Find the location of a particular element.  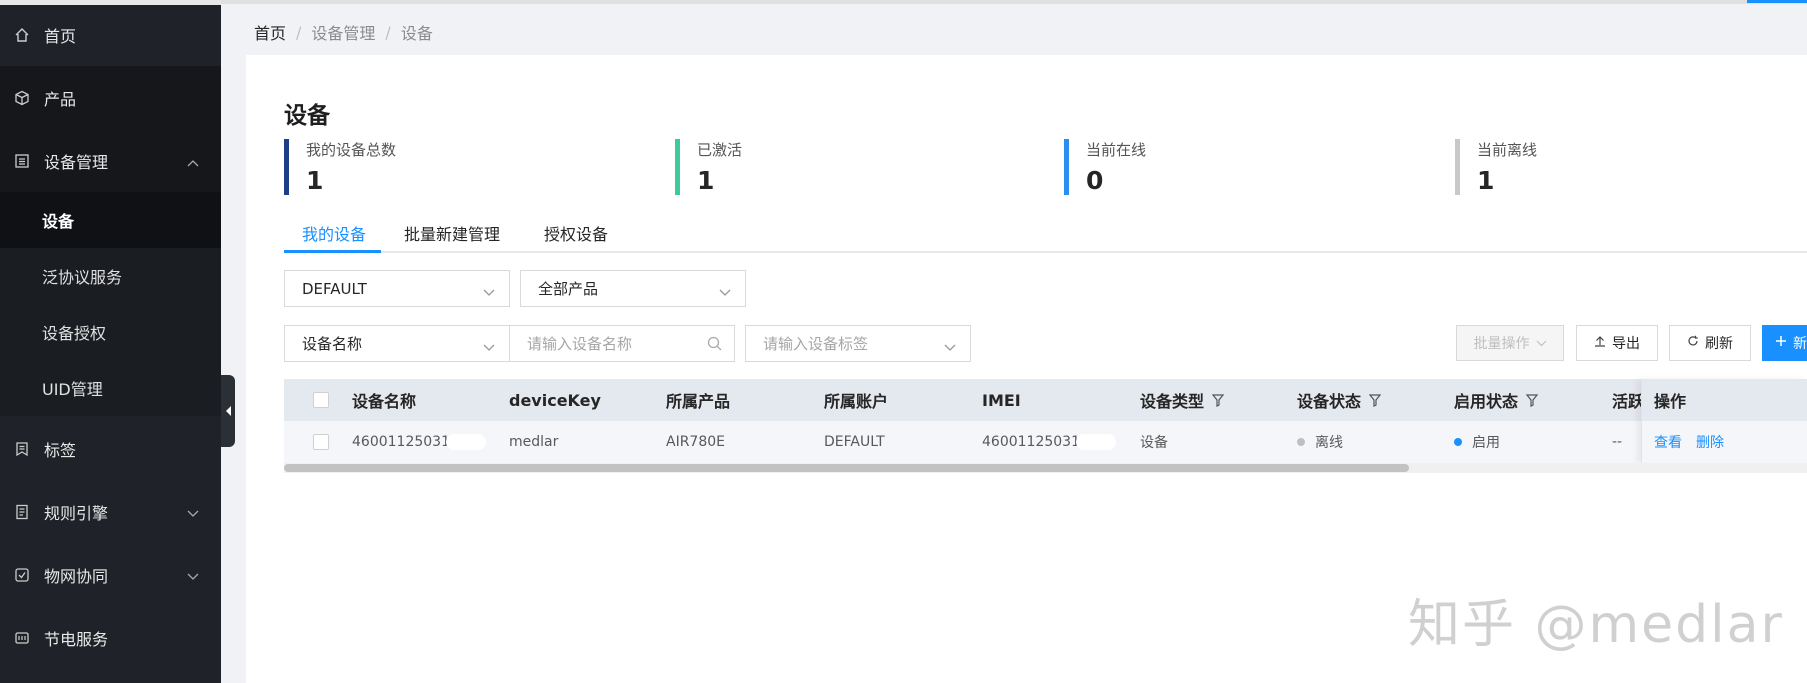

column-header-product: 所属产品 is located at coordinates (698, 401).